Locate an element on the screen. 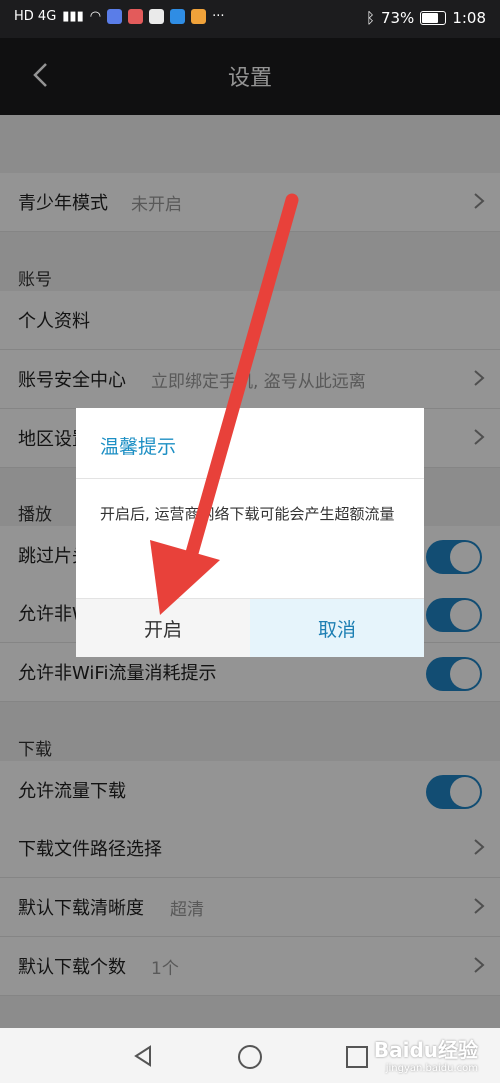 The image size is (500, 1083). status-left: HD 4G ▮▮▮ ◠ ··· is located at coordinates (119, 16).